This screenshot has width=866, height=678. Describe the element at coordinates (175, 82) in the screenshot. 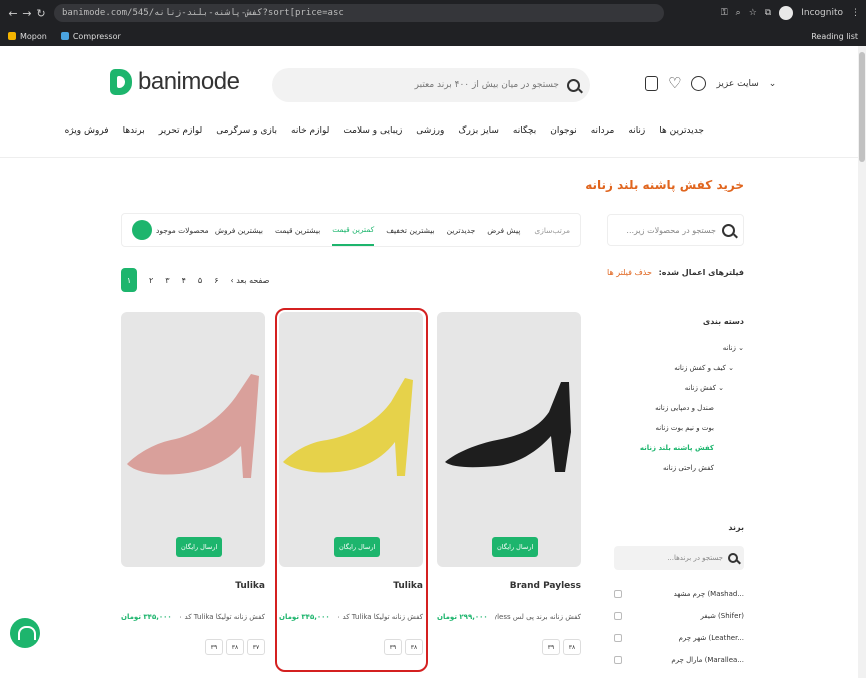

I see `logo: banimode` at that location.